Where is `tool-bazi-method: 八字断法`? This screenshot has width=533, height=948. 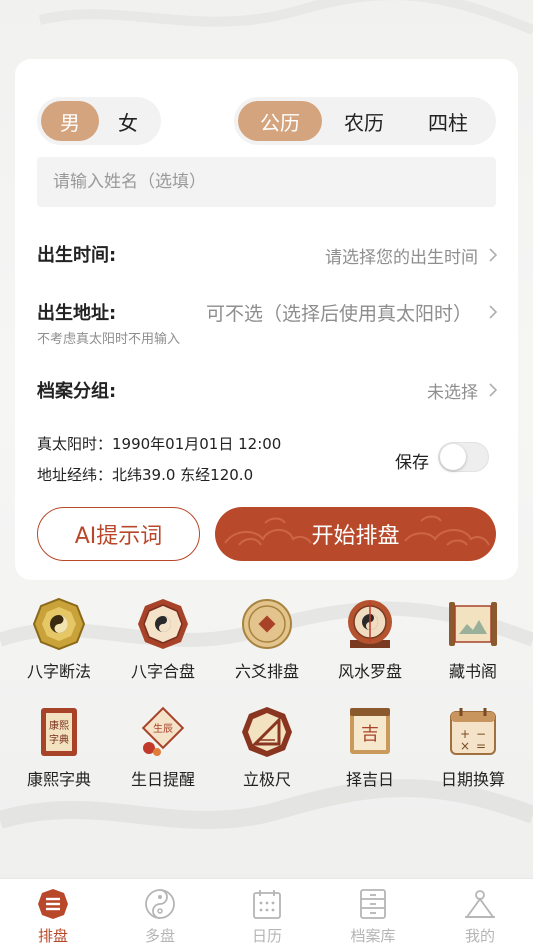 tool-bazi-method: 八字断法 is located at coordinates (59, 639).